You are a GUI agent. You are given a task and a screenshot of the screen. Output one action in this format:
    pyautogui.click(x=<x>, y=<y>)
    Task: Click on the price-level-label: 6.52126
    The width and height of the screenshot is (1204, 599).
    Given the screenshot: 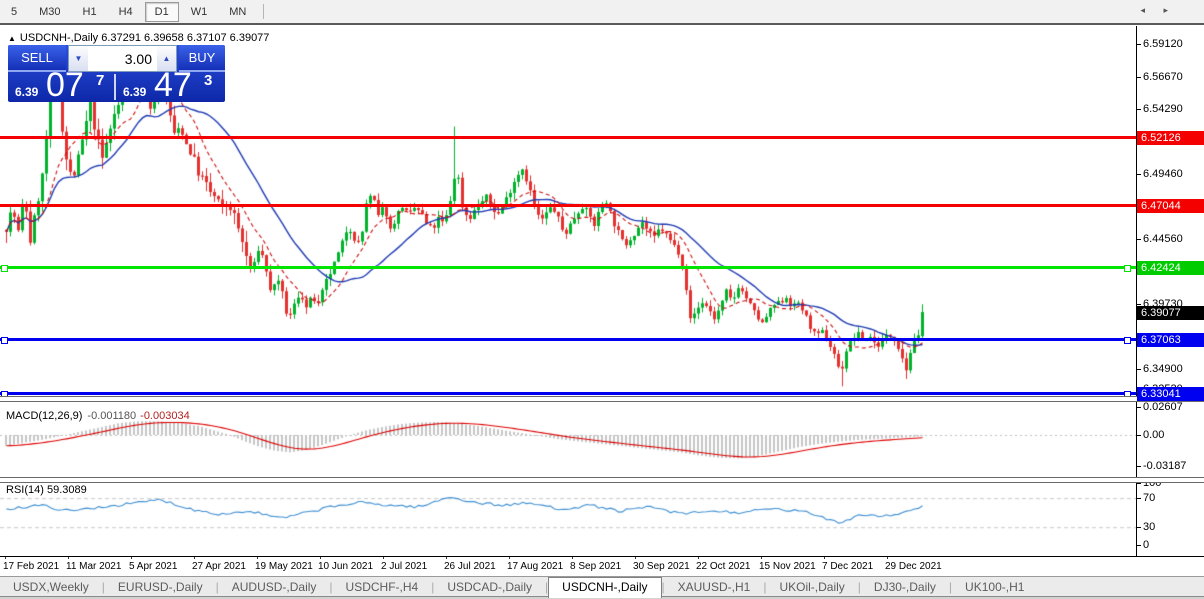 What is the action you would take?
    pyautogui.click(x=1170, y=137)
    